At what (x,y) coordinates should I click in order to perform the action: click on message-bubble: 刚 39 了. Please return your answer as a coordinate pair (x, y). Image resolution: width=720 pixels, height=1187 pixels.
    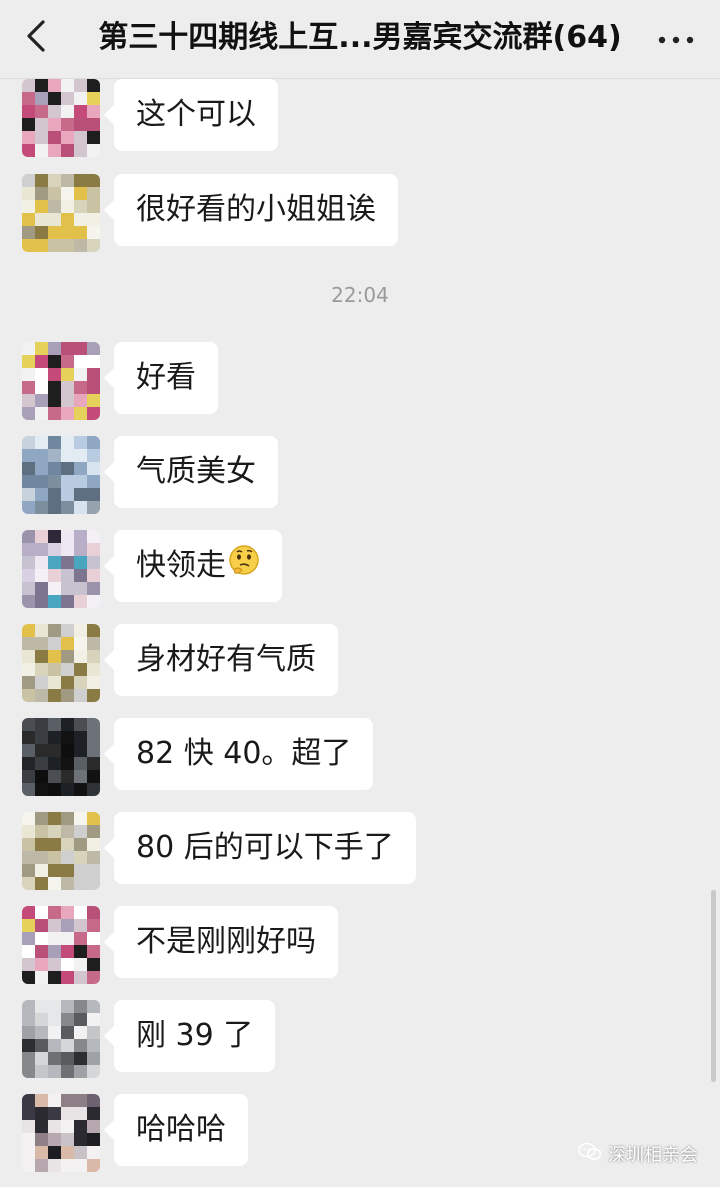
    Looking at the image, I should click on (189, 1036).